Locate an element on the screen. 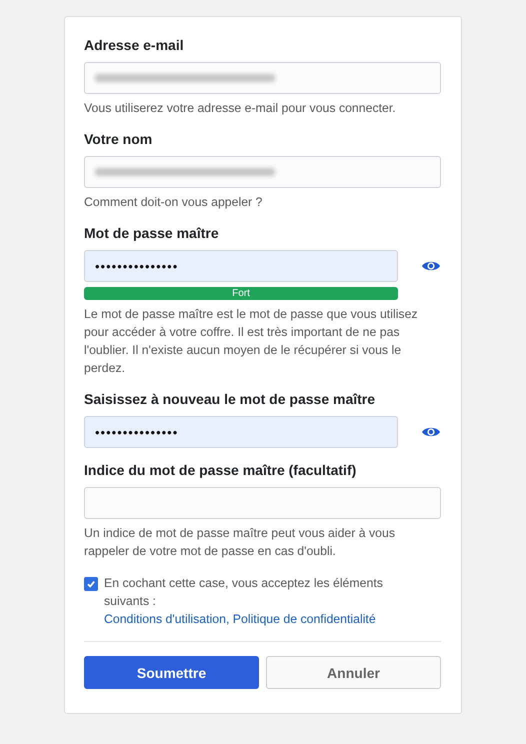  cancel-button: Annuler is located at coordinates (353, 672).